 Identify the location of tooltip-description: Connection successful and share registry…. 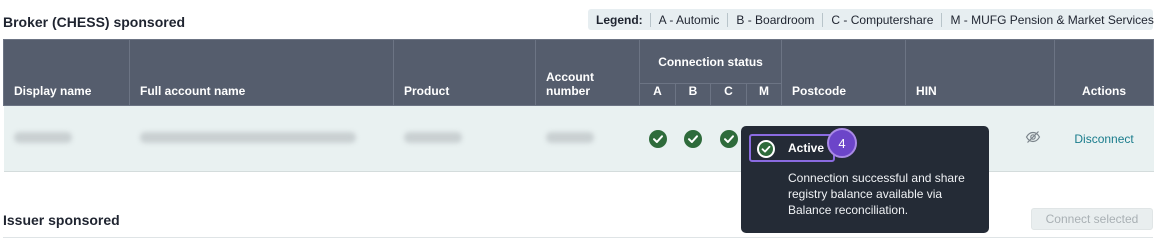
(876, 194).